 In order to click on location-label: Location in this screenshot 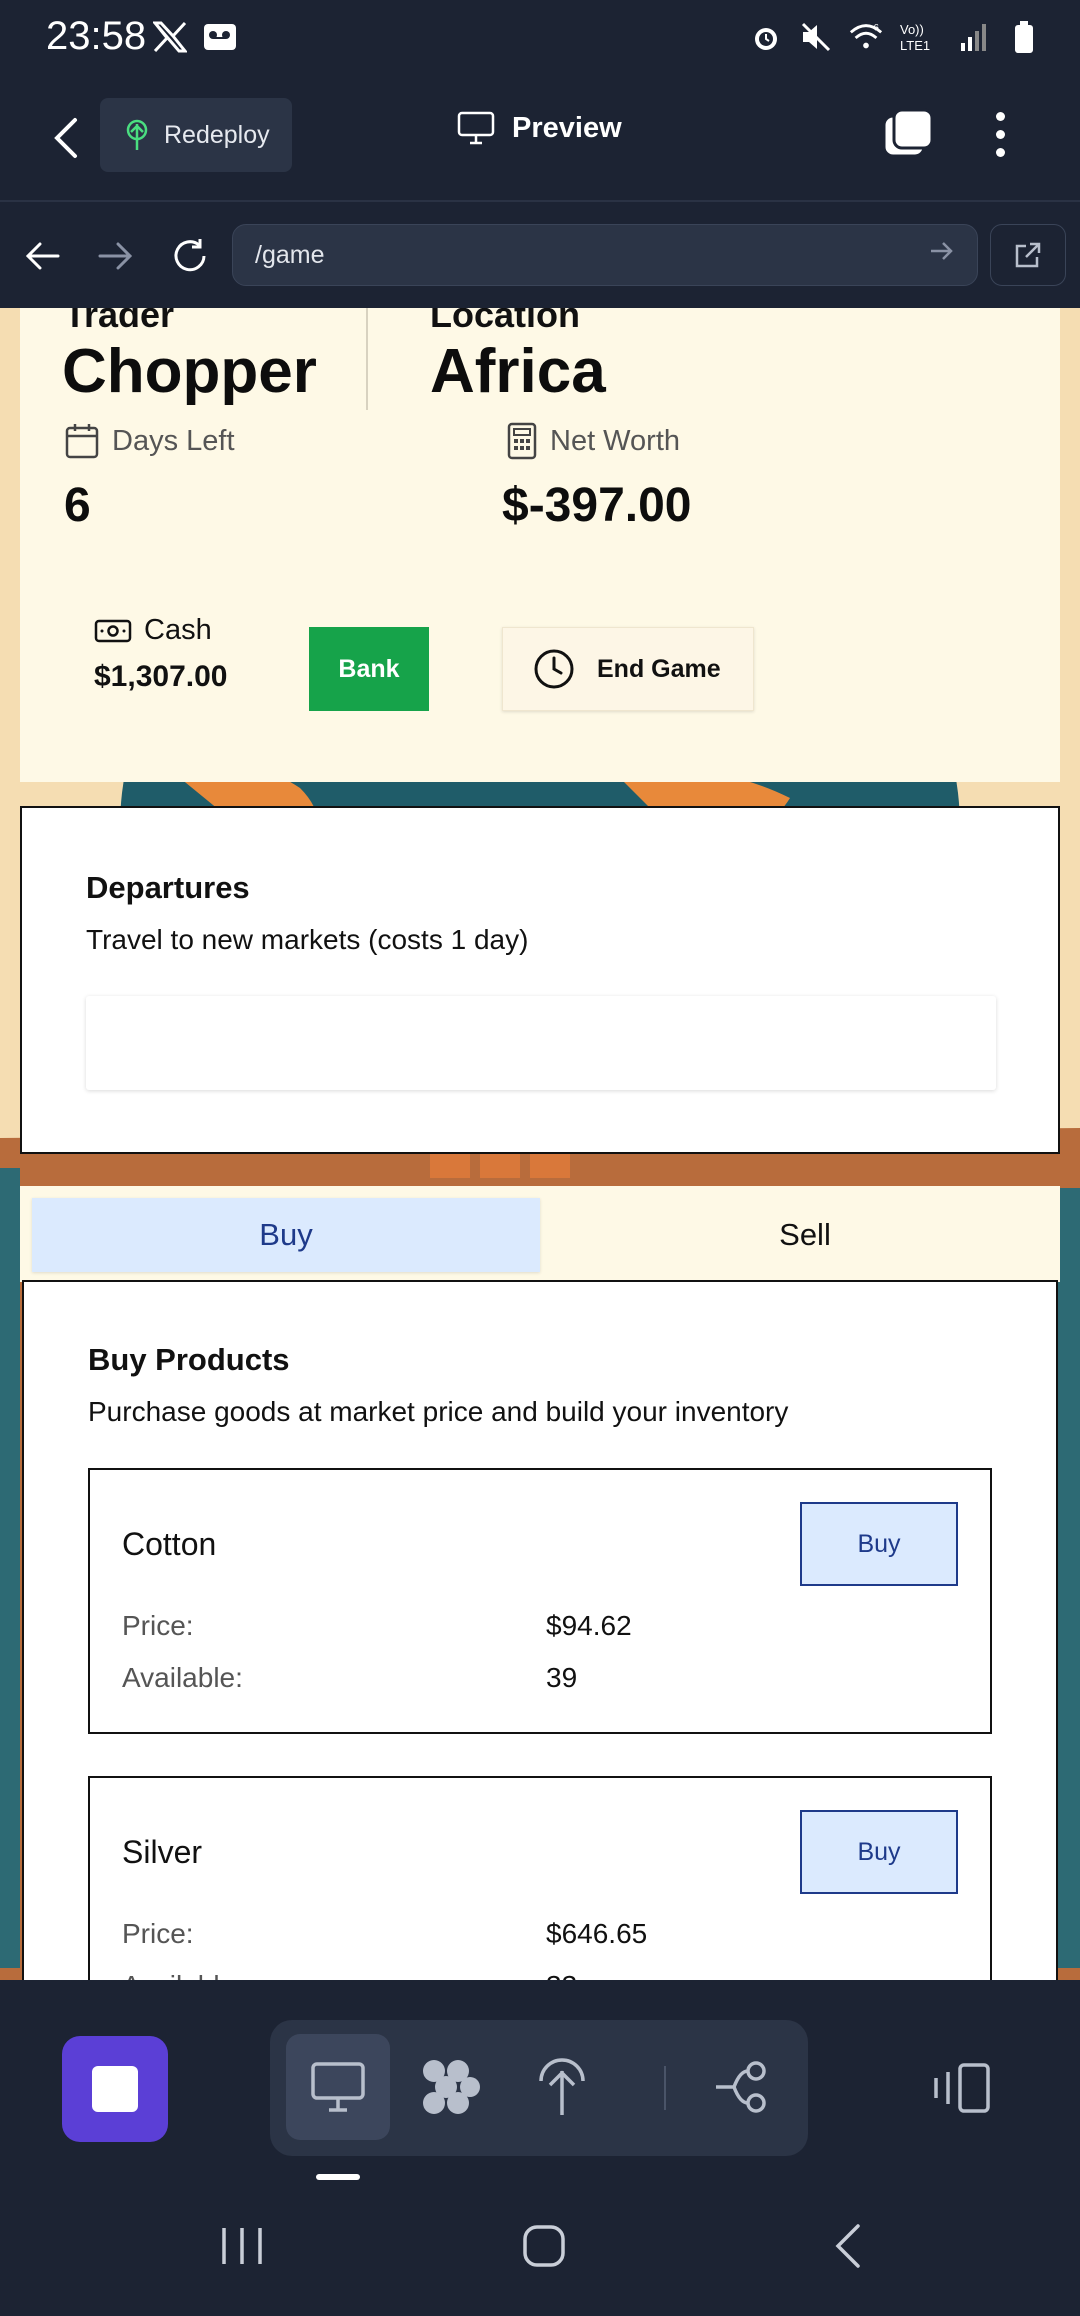, I will do `click(505, 321)`.